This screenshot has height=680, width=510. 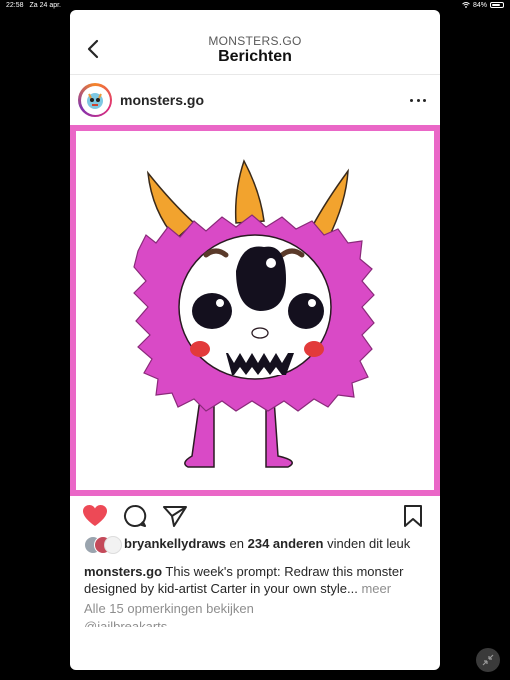 What do you see at coordinates (369, 543) in the screenshot?
I see `likes-suffix: vinden dit leuk` at bounding box center [369, 543].